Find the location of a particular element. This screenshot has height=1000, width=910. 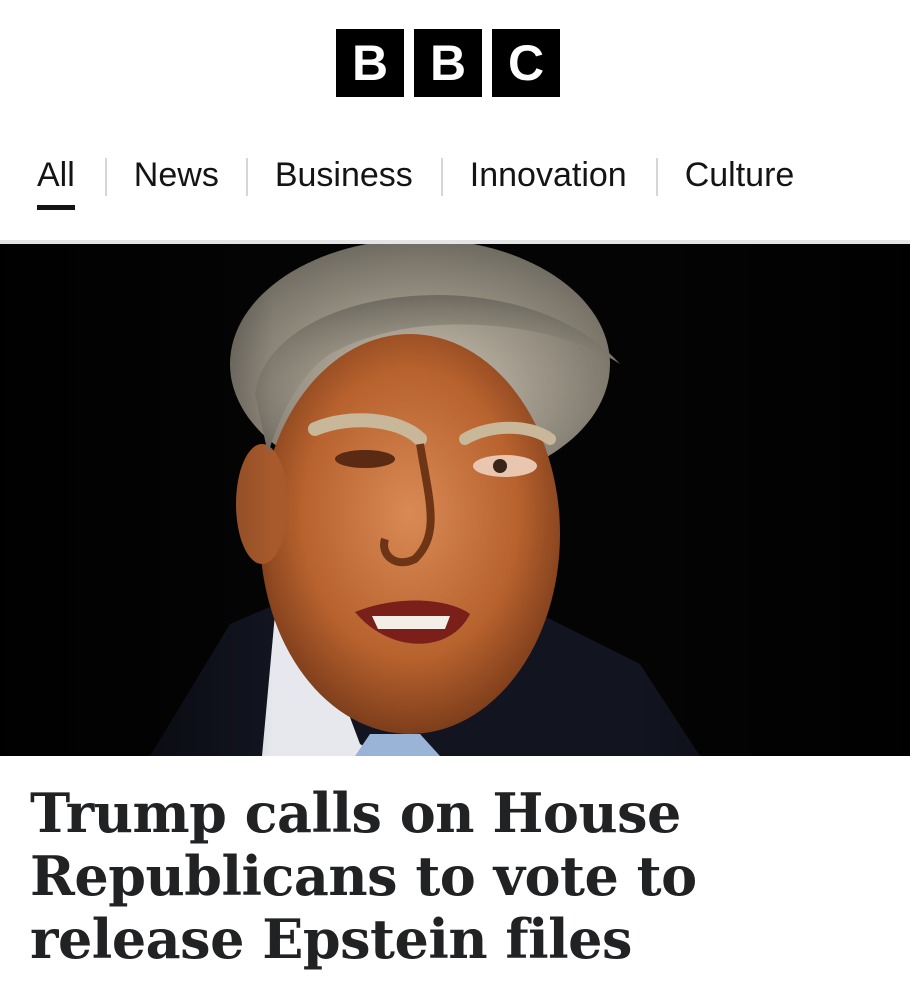

bbc-logo: B B C is located at coordinates (448, 63).